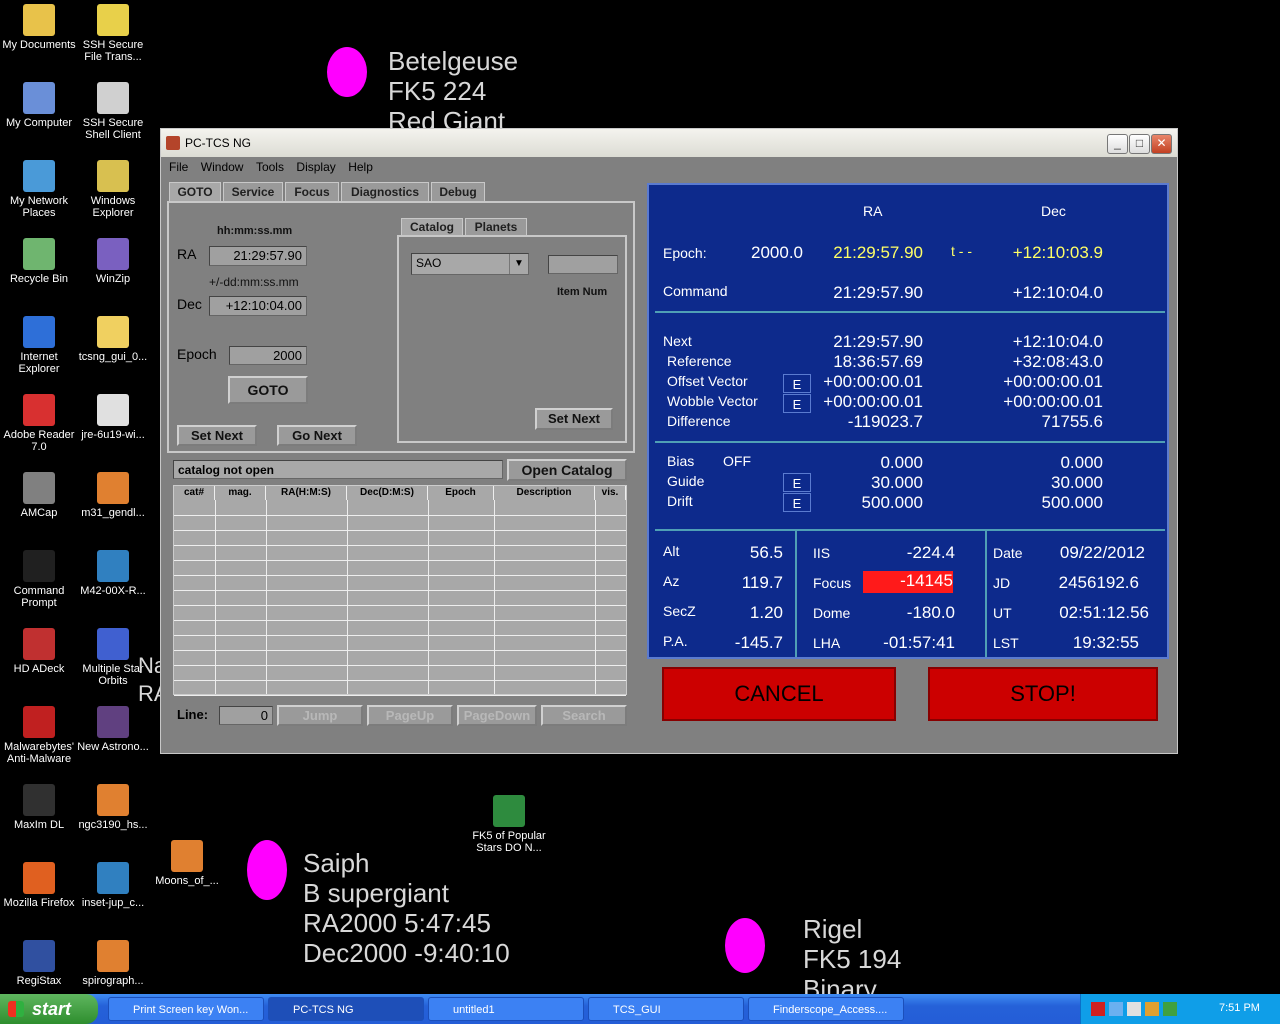  Describe the element at coordinates (268, 390) in the screenshot. I see `goto-button: GOTO` at that location.